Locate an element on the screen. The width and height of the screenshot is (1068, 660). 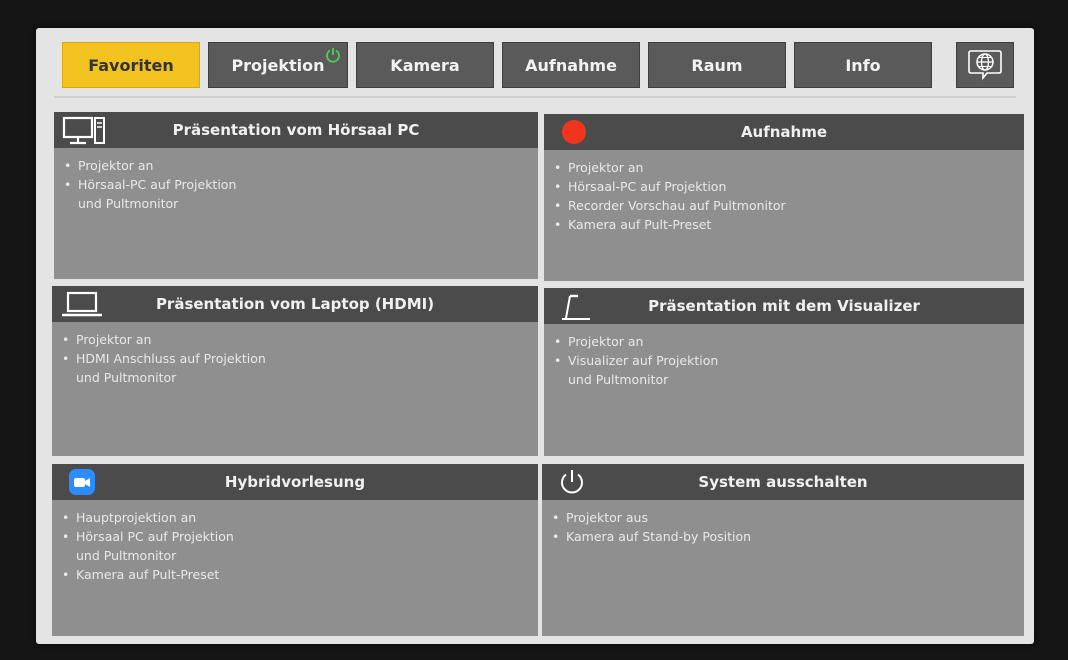
tab-favoriten: Favoriten is located at coordinates (131, 65).